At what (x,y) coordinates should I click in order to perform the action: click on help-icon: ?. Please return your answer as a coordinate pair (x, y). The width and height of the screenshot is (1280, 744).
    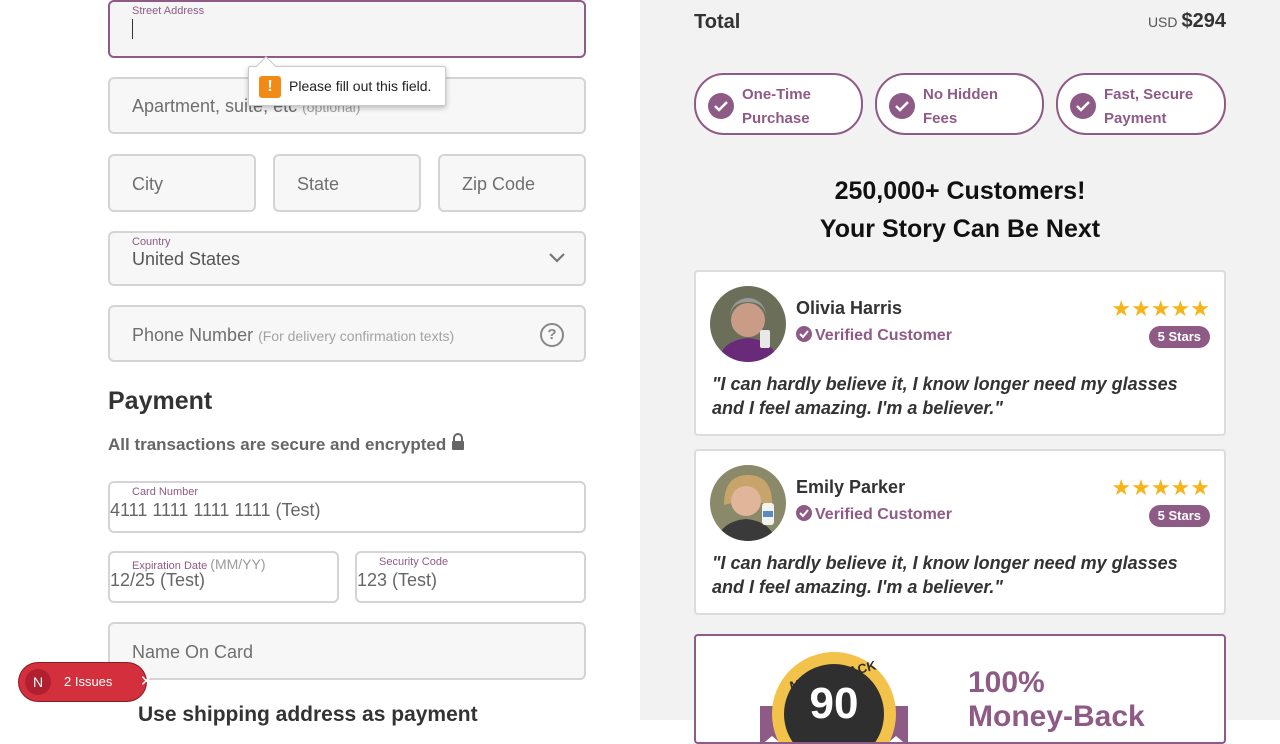
    Looking at the image, I should click on (552, 335).